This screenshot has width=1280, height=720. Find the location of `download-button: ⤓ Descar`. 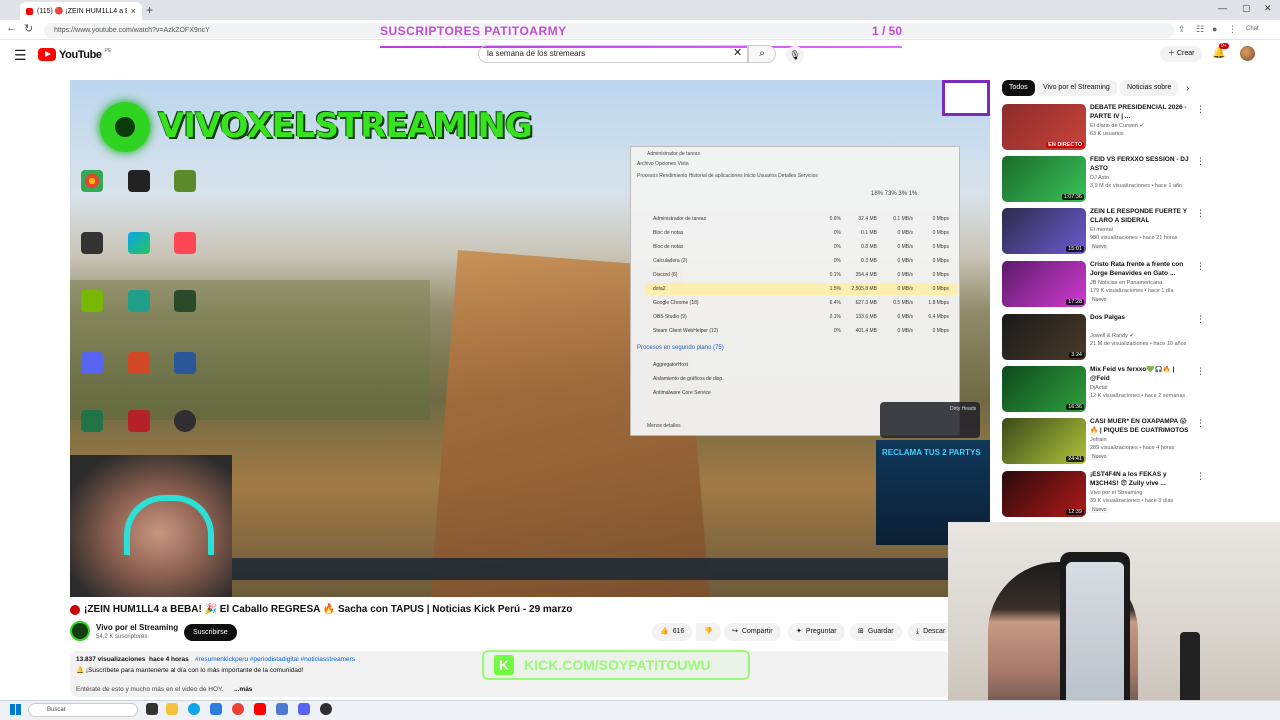

download-button: ⤓ Descar is located at coordinates (931, 632).